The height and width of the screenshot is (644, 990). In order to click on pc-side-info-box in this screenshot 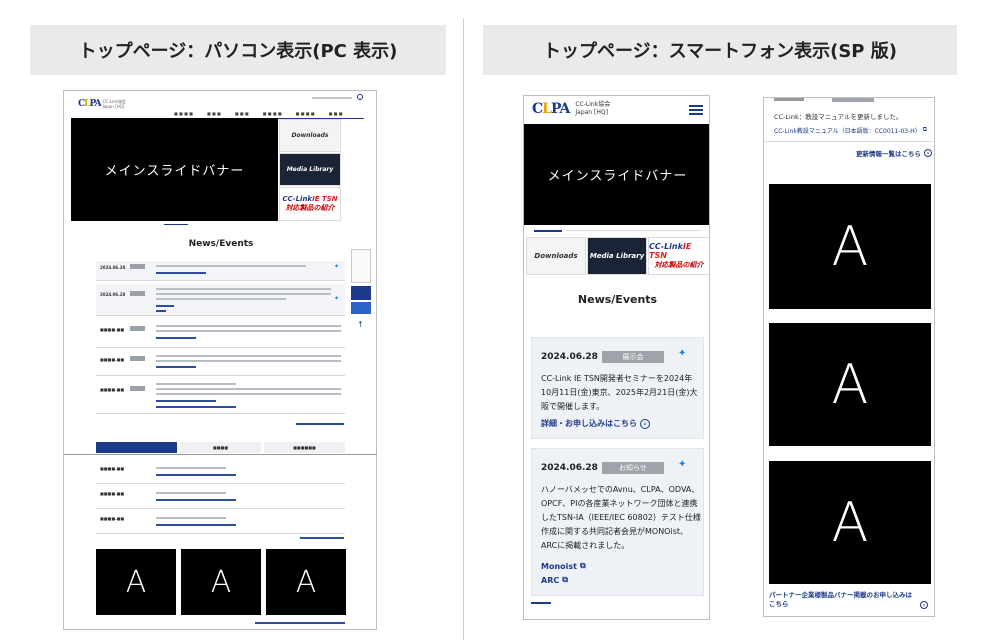, I will do `click(361, 266)`.